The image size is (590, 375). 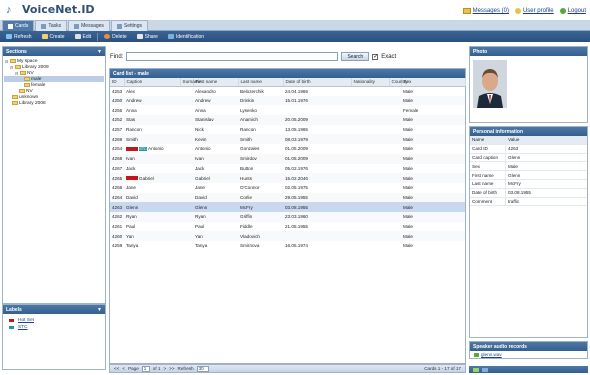 I want to click on exact-checkbox, so click(x=375, y=56).